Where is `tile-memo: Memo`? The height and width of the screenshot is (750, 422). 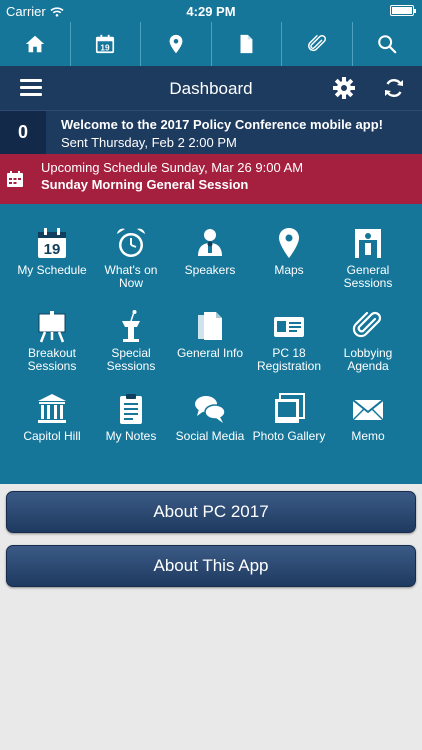 tile-memo: Memo is located at coordinates (368, 432).